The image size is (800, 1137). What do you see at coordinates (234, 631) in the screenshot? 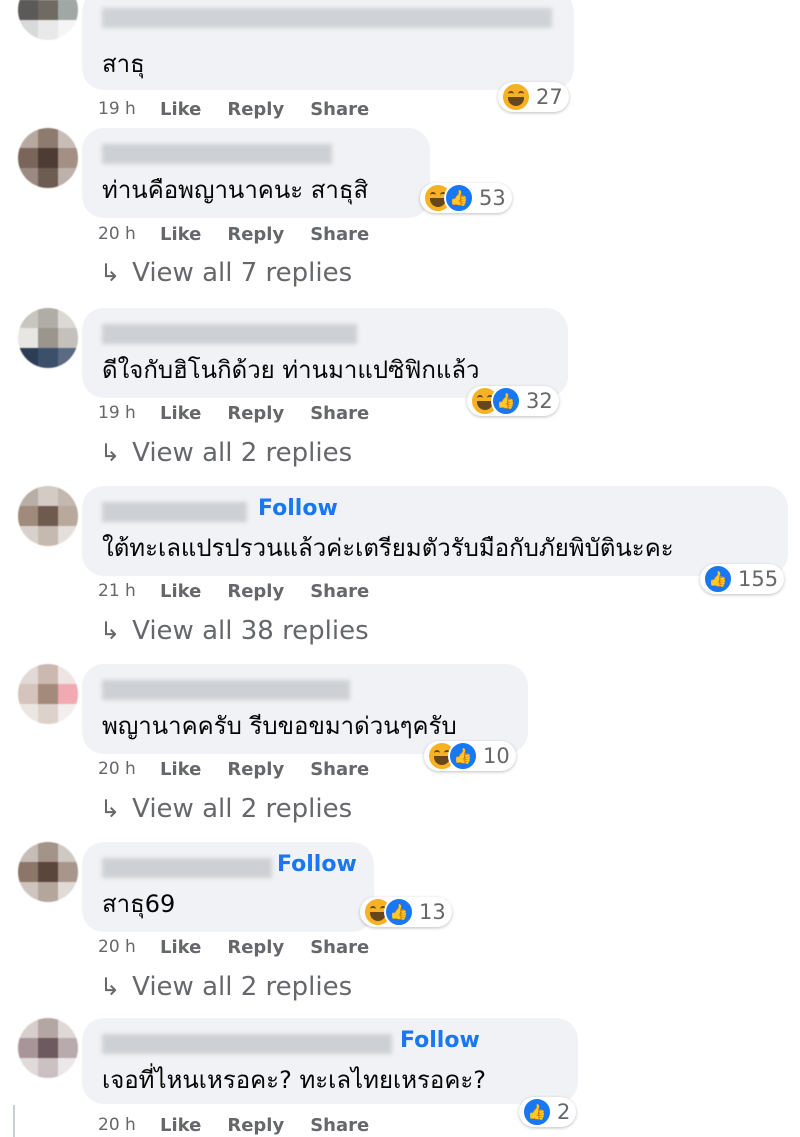
I see `view-replies-link: ↳ View all 38 replies` at bounding box center [234, 631].